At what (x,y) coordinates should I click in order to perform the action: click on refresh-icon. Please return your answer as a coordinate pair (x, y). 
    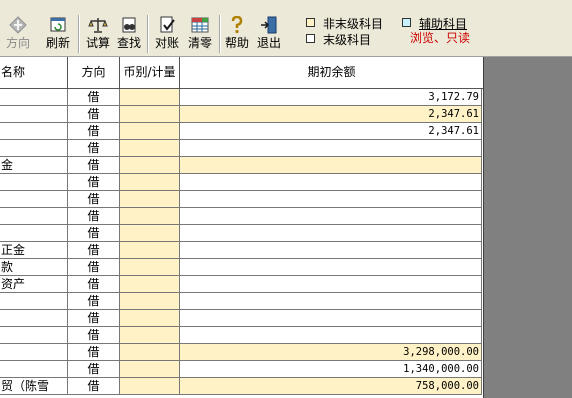
    Looking at the image, I should click on (58, 25).